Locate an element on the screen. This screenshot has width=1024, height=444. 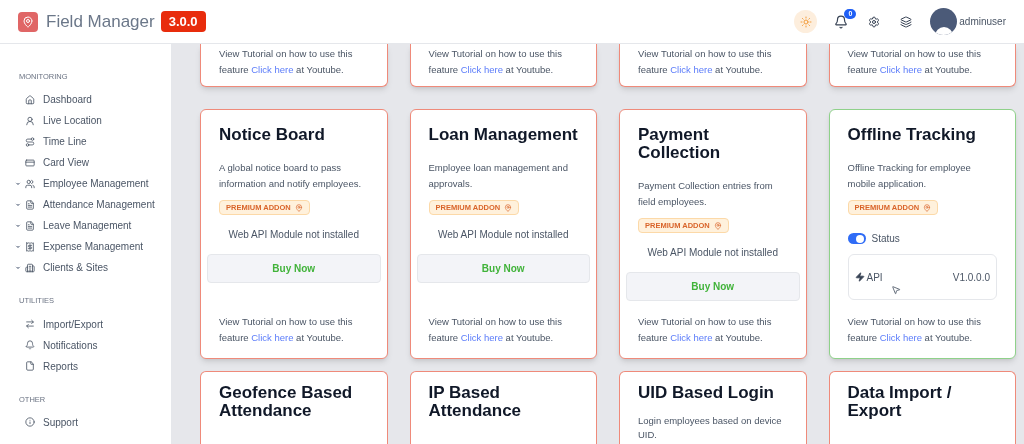
card-description: Login employees based on device UID. is located at coordinates (710, 428).